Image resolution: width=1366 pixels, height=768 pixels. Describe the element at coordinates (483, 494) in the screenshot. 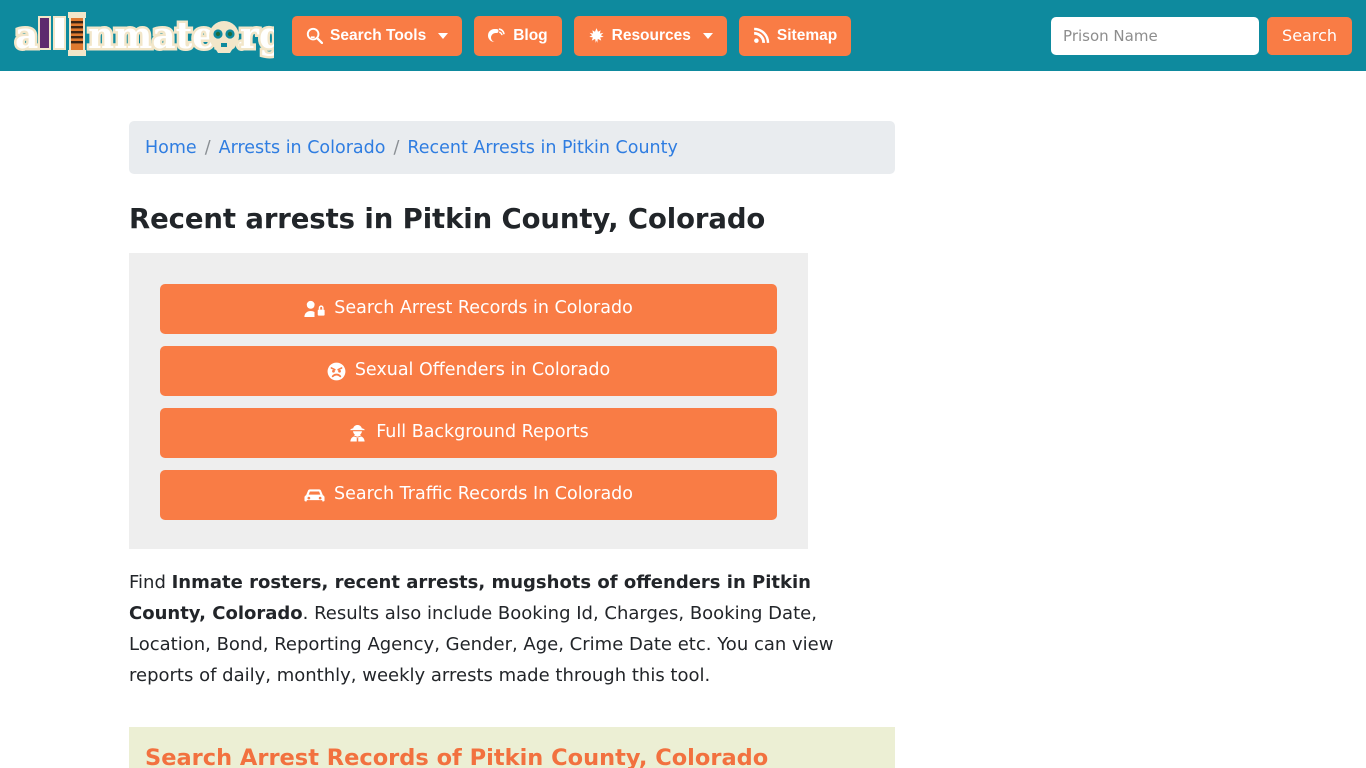

I see `search-traffic-records-label: Search Traffic Records In Colorado` at that location.